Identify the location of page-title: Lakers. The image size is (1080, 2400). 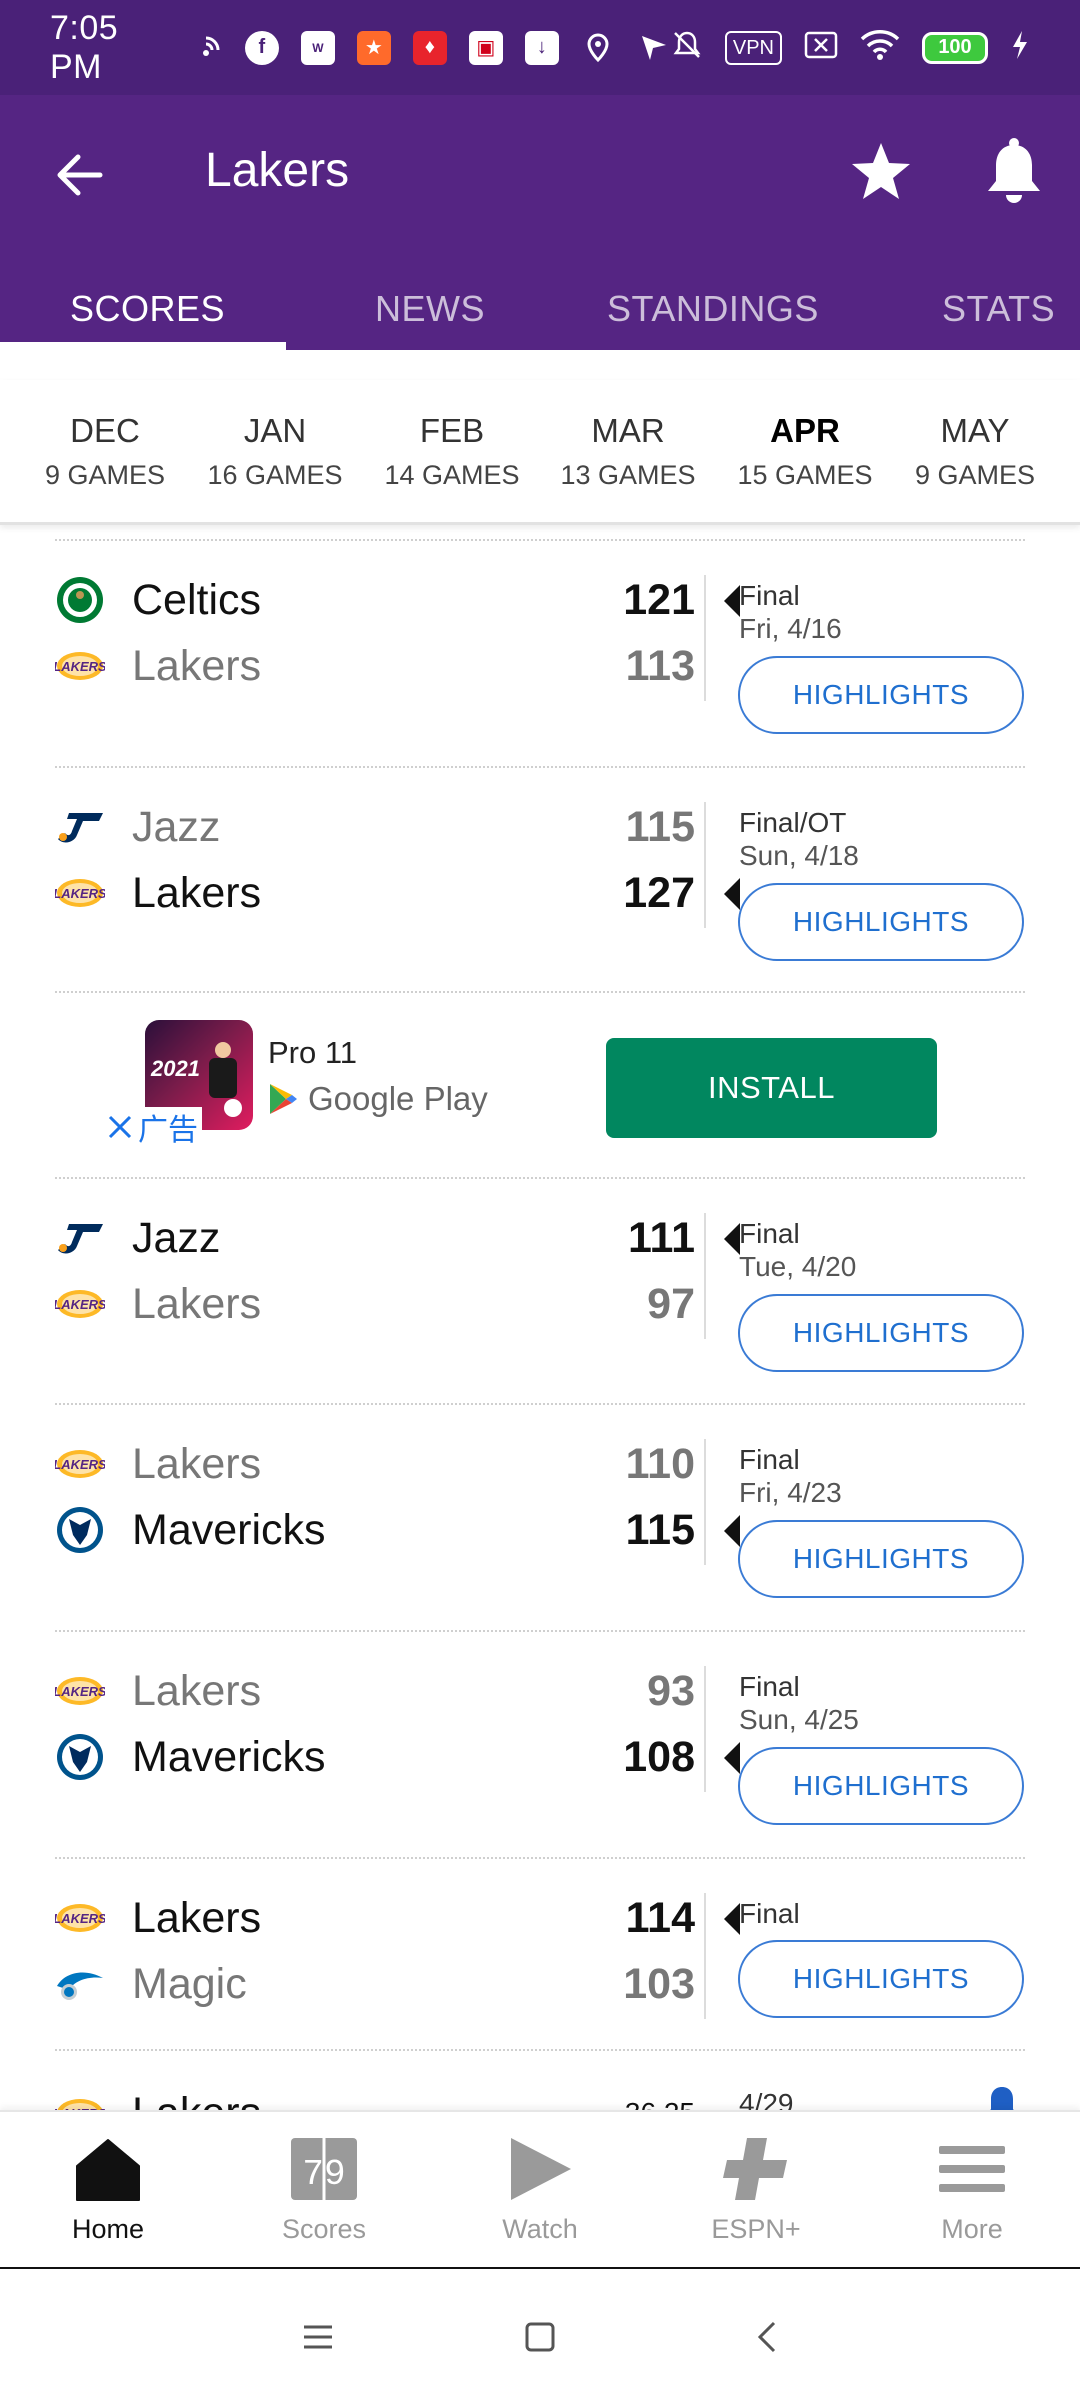
(277, 170).